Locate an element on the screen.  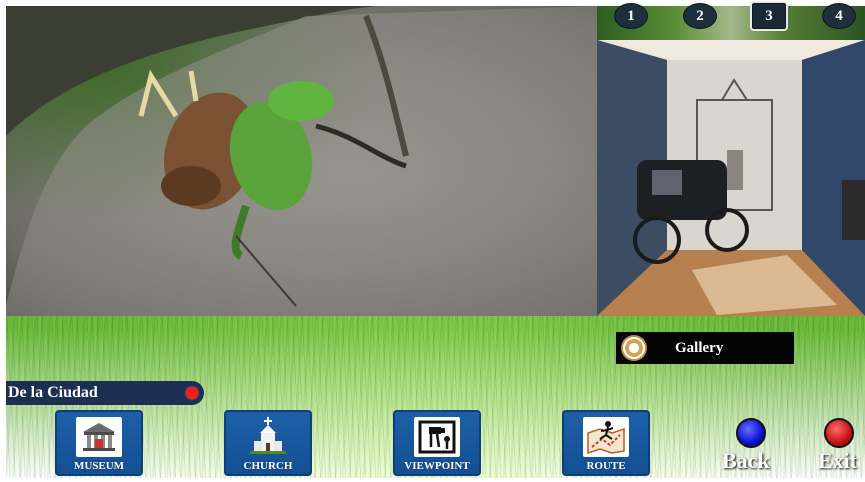
museum-label: MUSEUM is located at coordinates (99, 466).